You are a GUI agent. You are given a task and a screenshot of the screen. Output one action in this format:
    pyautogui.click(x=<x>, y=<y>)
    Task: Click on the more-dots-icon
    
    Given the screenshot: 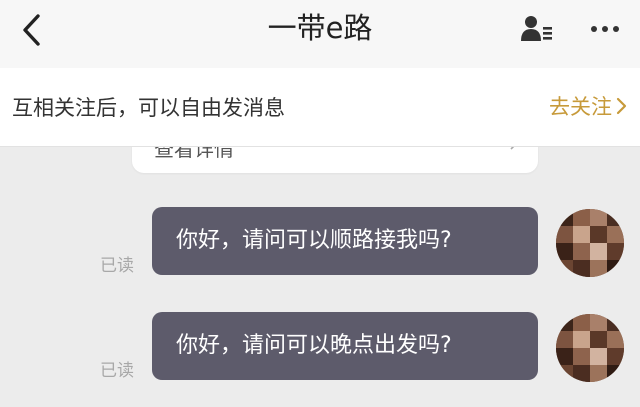 What is the action you would take?
    pyautogui.click(x=605, y=29)
    